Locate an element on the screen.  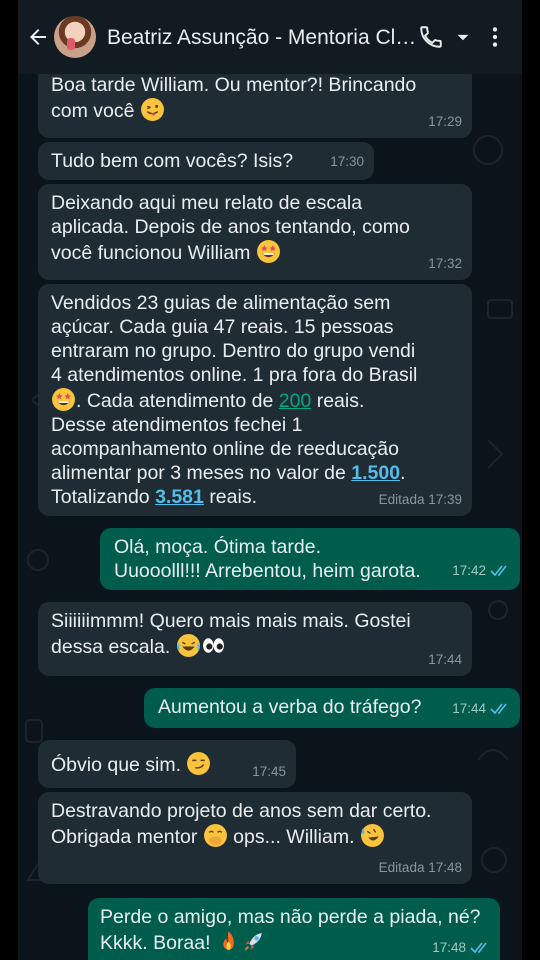
message-text: dessa escala. is located at coordinates (111, 647).